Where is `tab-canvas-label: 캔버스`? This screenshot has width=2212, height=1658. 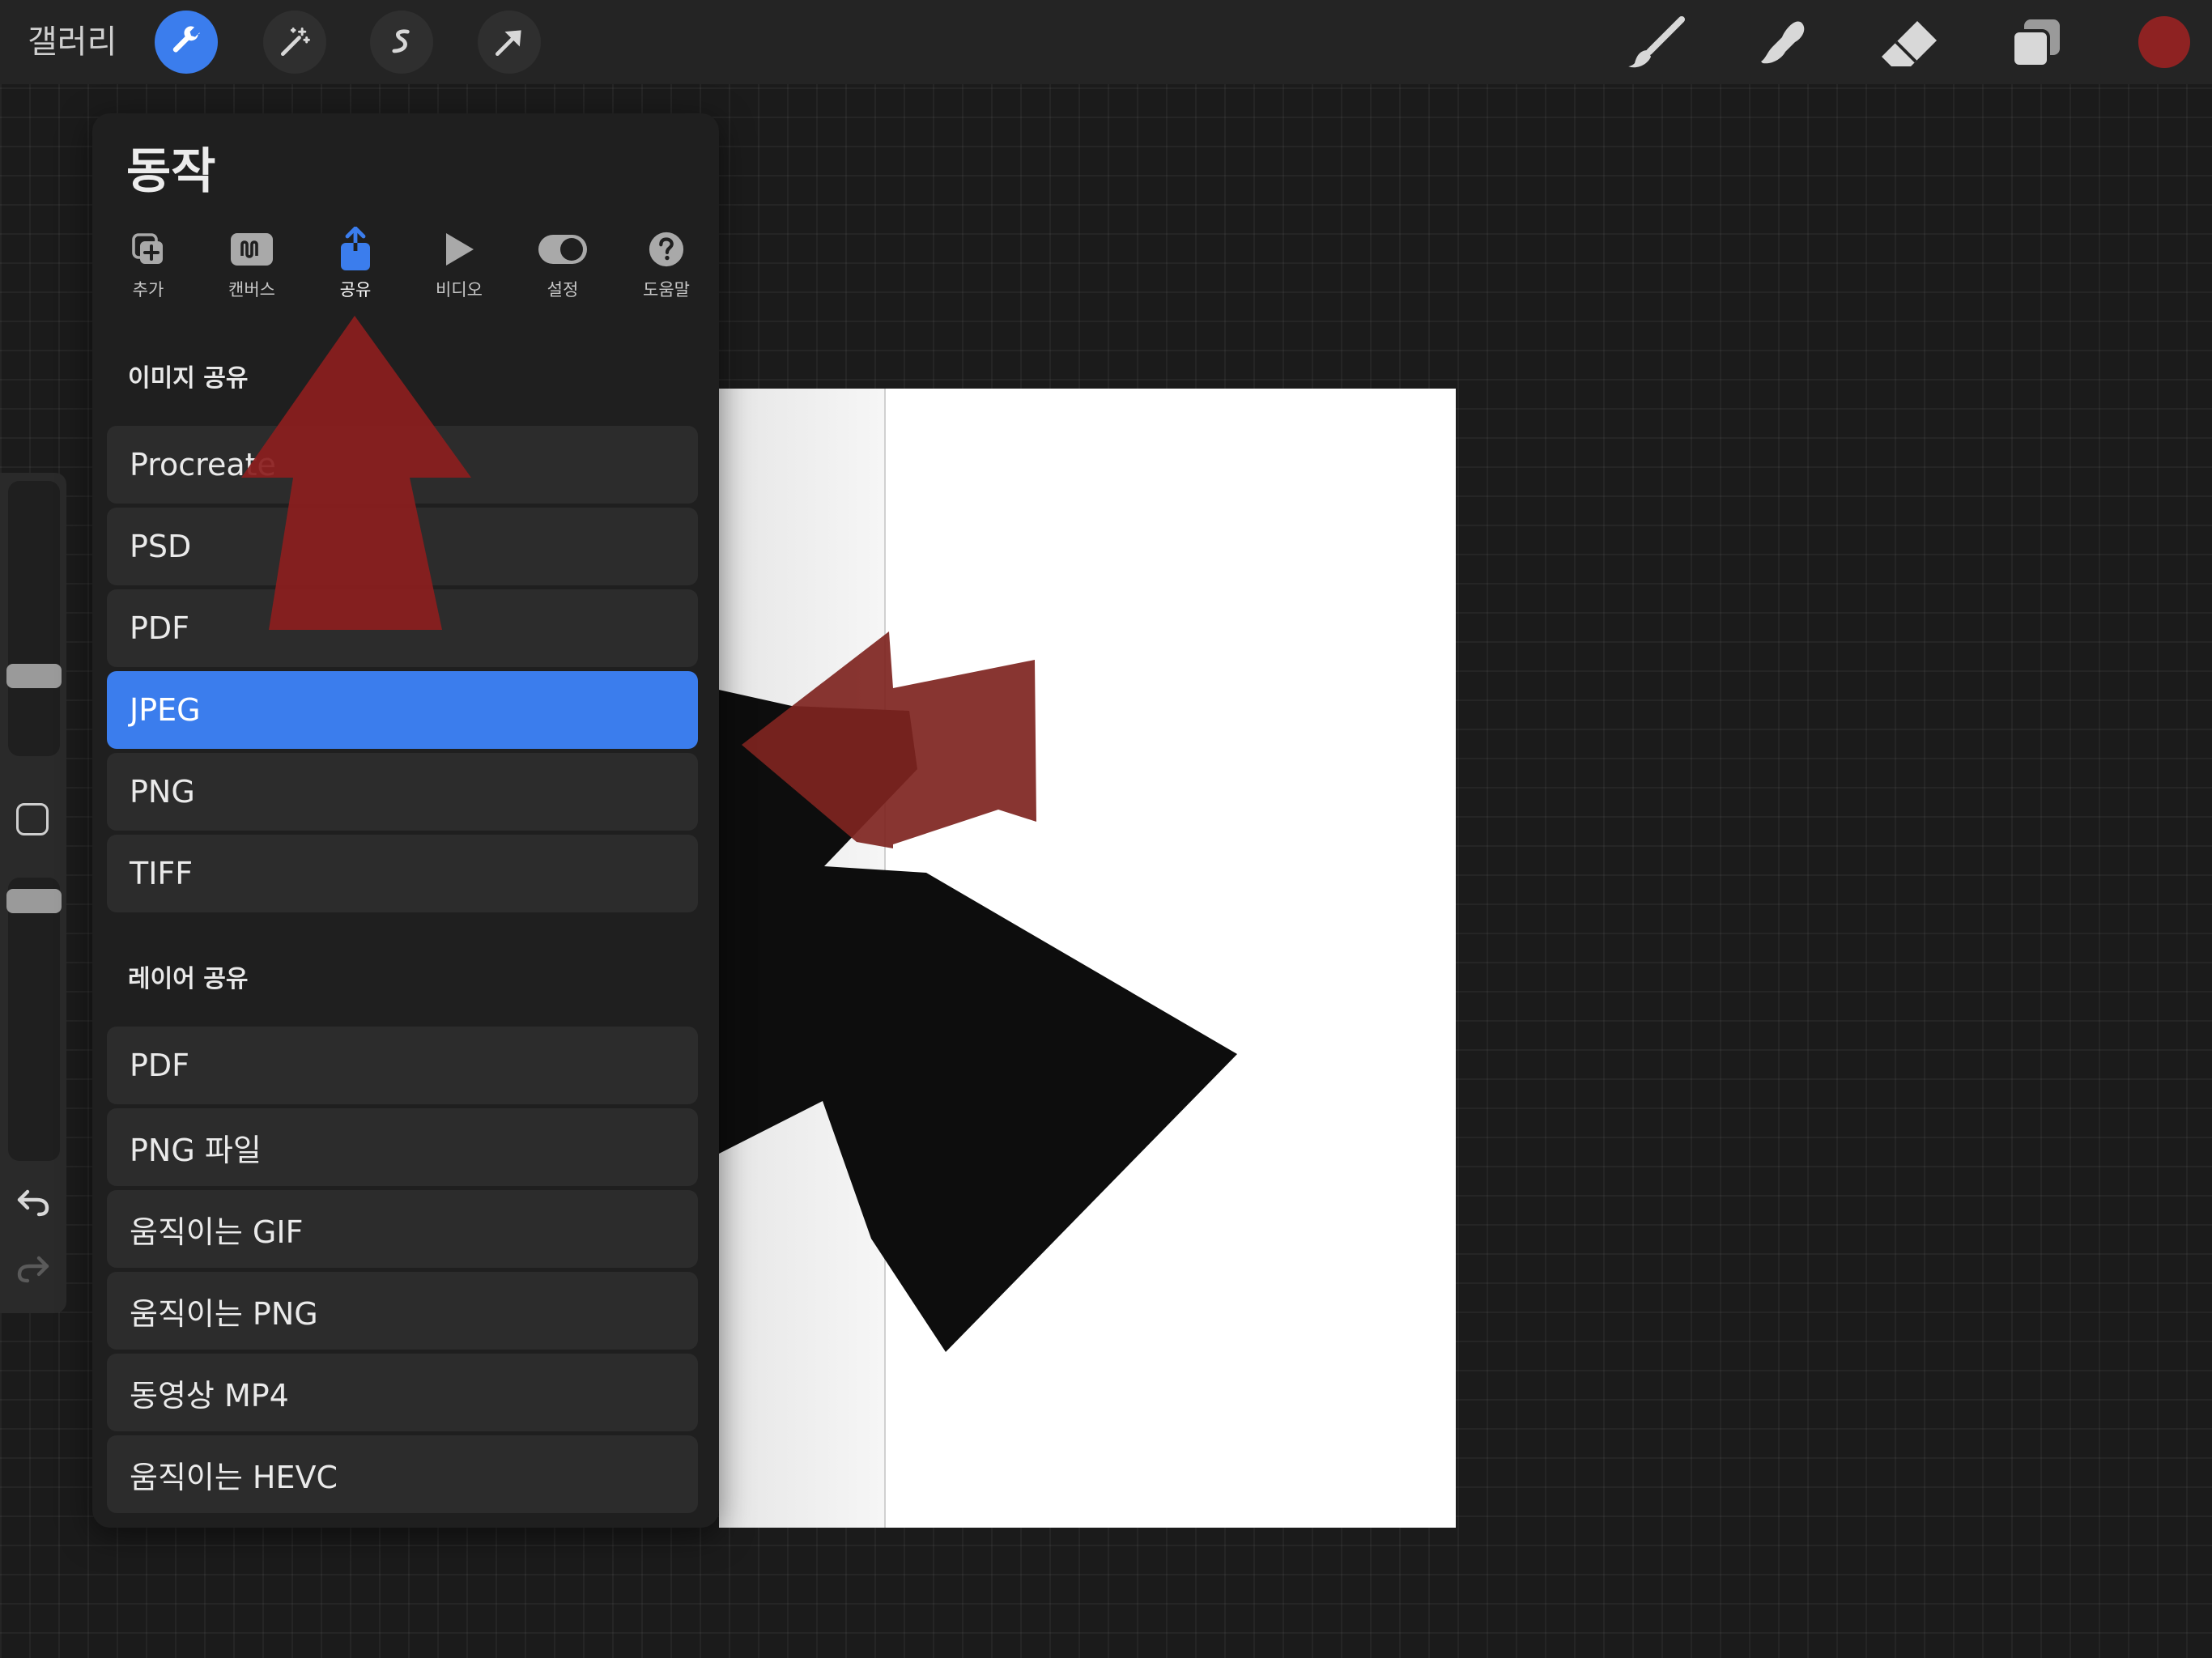
tab-canvas-label: 캔버스 is located at coordinates (252, 290).